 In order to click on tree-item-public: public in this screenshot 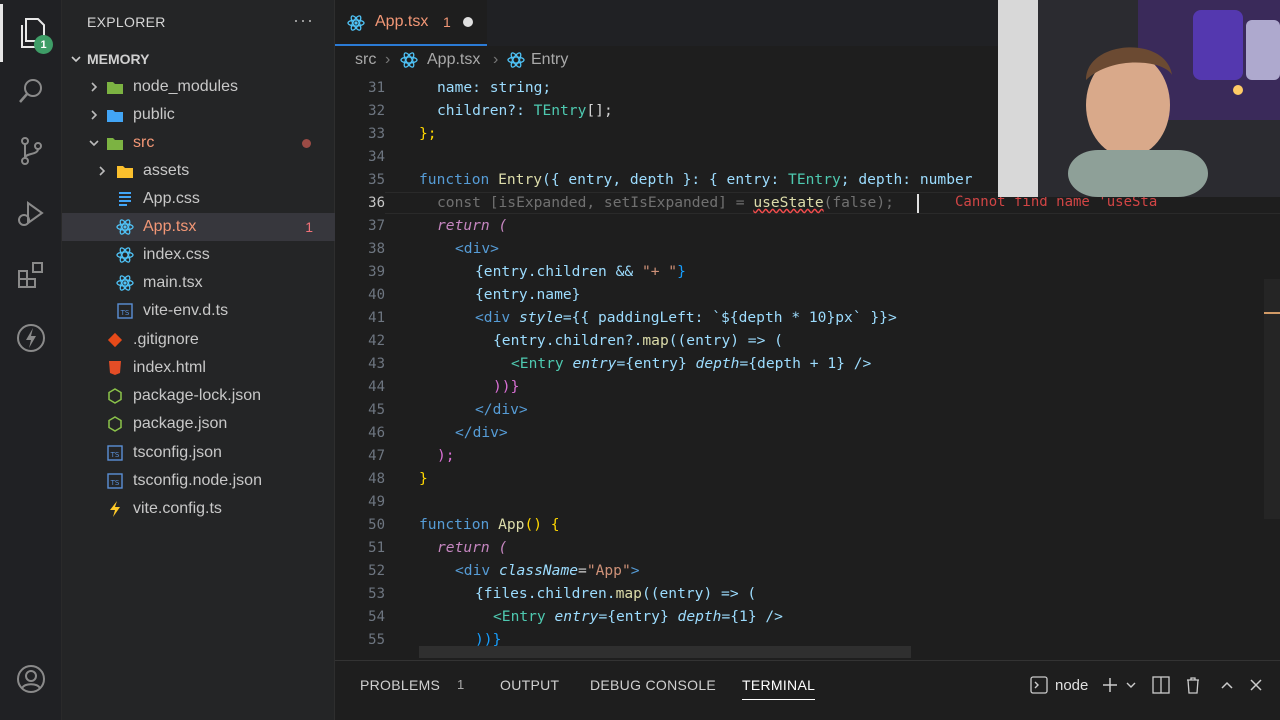, I will do `click(198, 115)`.